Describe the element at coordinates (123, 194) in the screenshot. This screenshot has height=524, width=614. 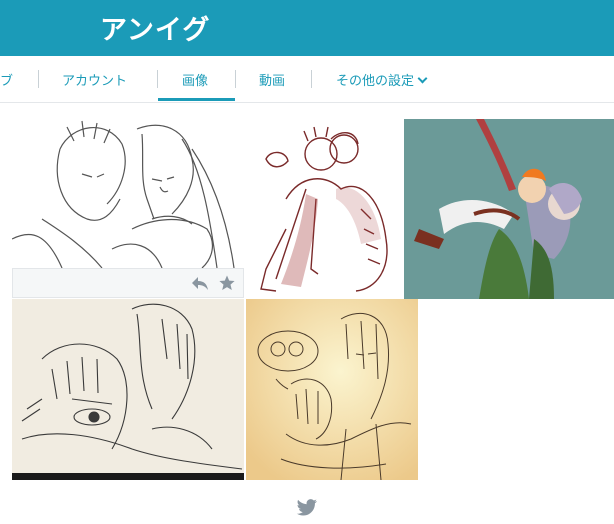
I see `sketch-artwork` at that location.